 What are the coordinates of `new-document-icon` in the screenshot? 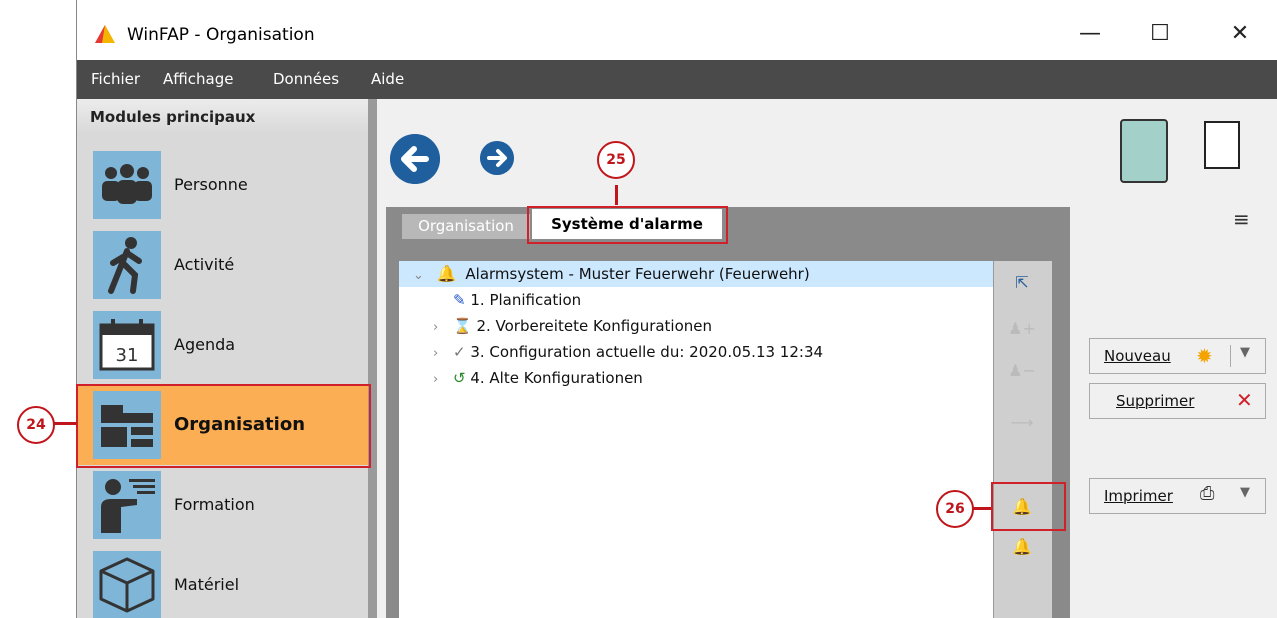 It's located at (1222, 145).